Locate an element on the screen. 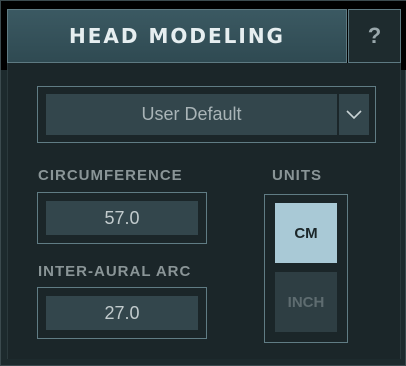  unit-cm-button: CM is located at coordinates (306, 233).